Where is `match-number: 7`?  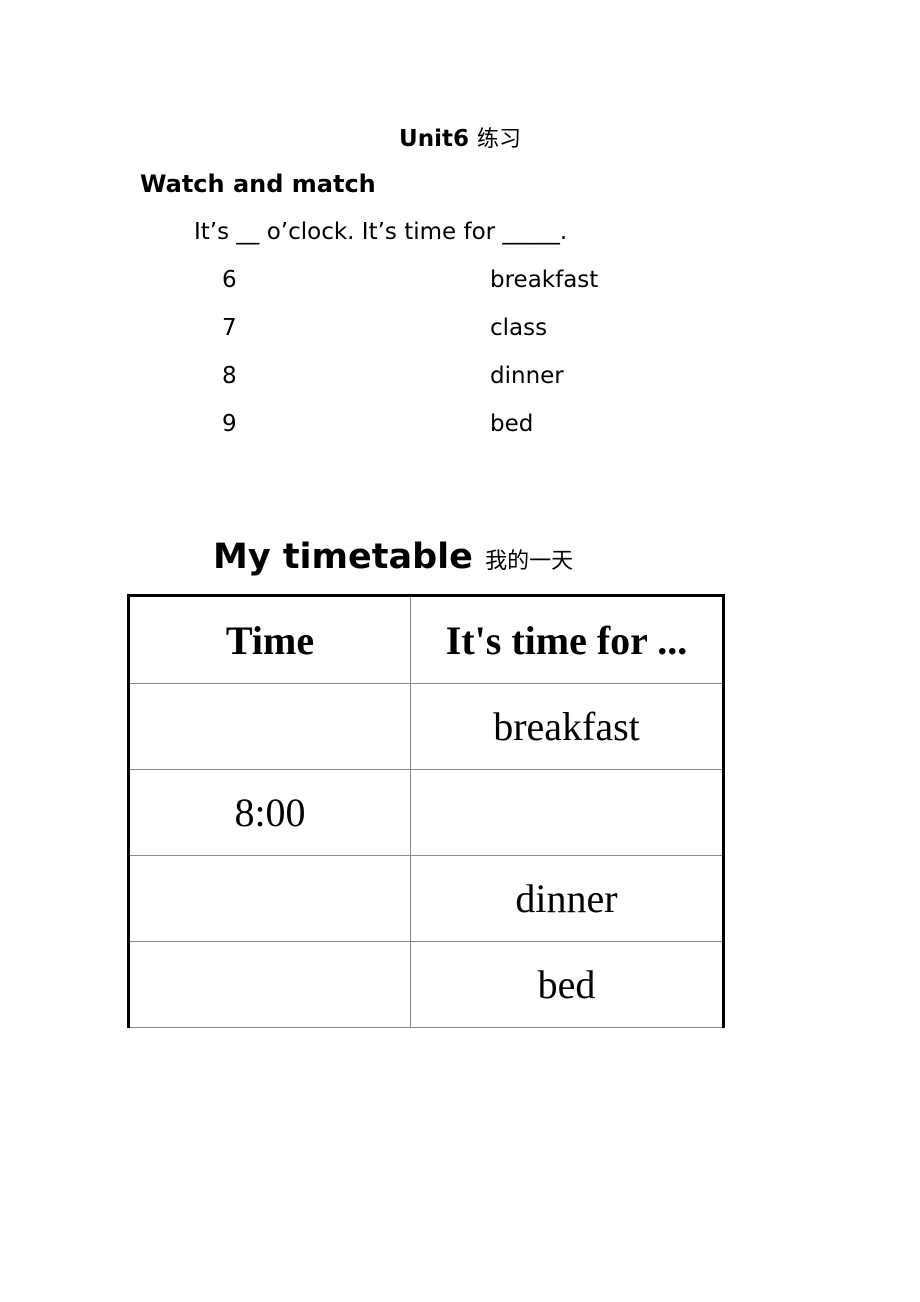 match-number: 7 is located at coordinates (229, 328).